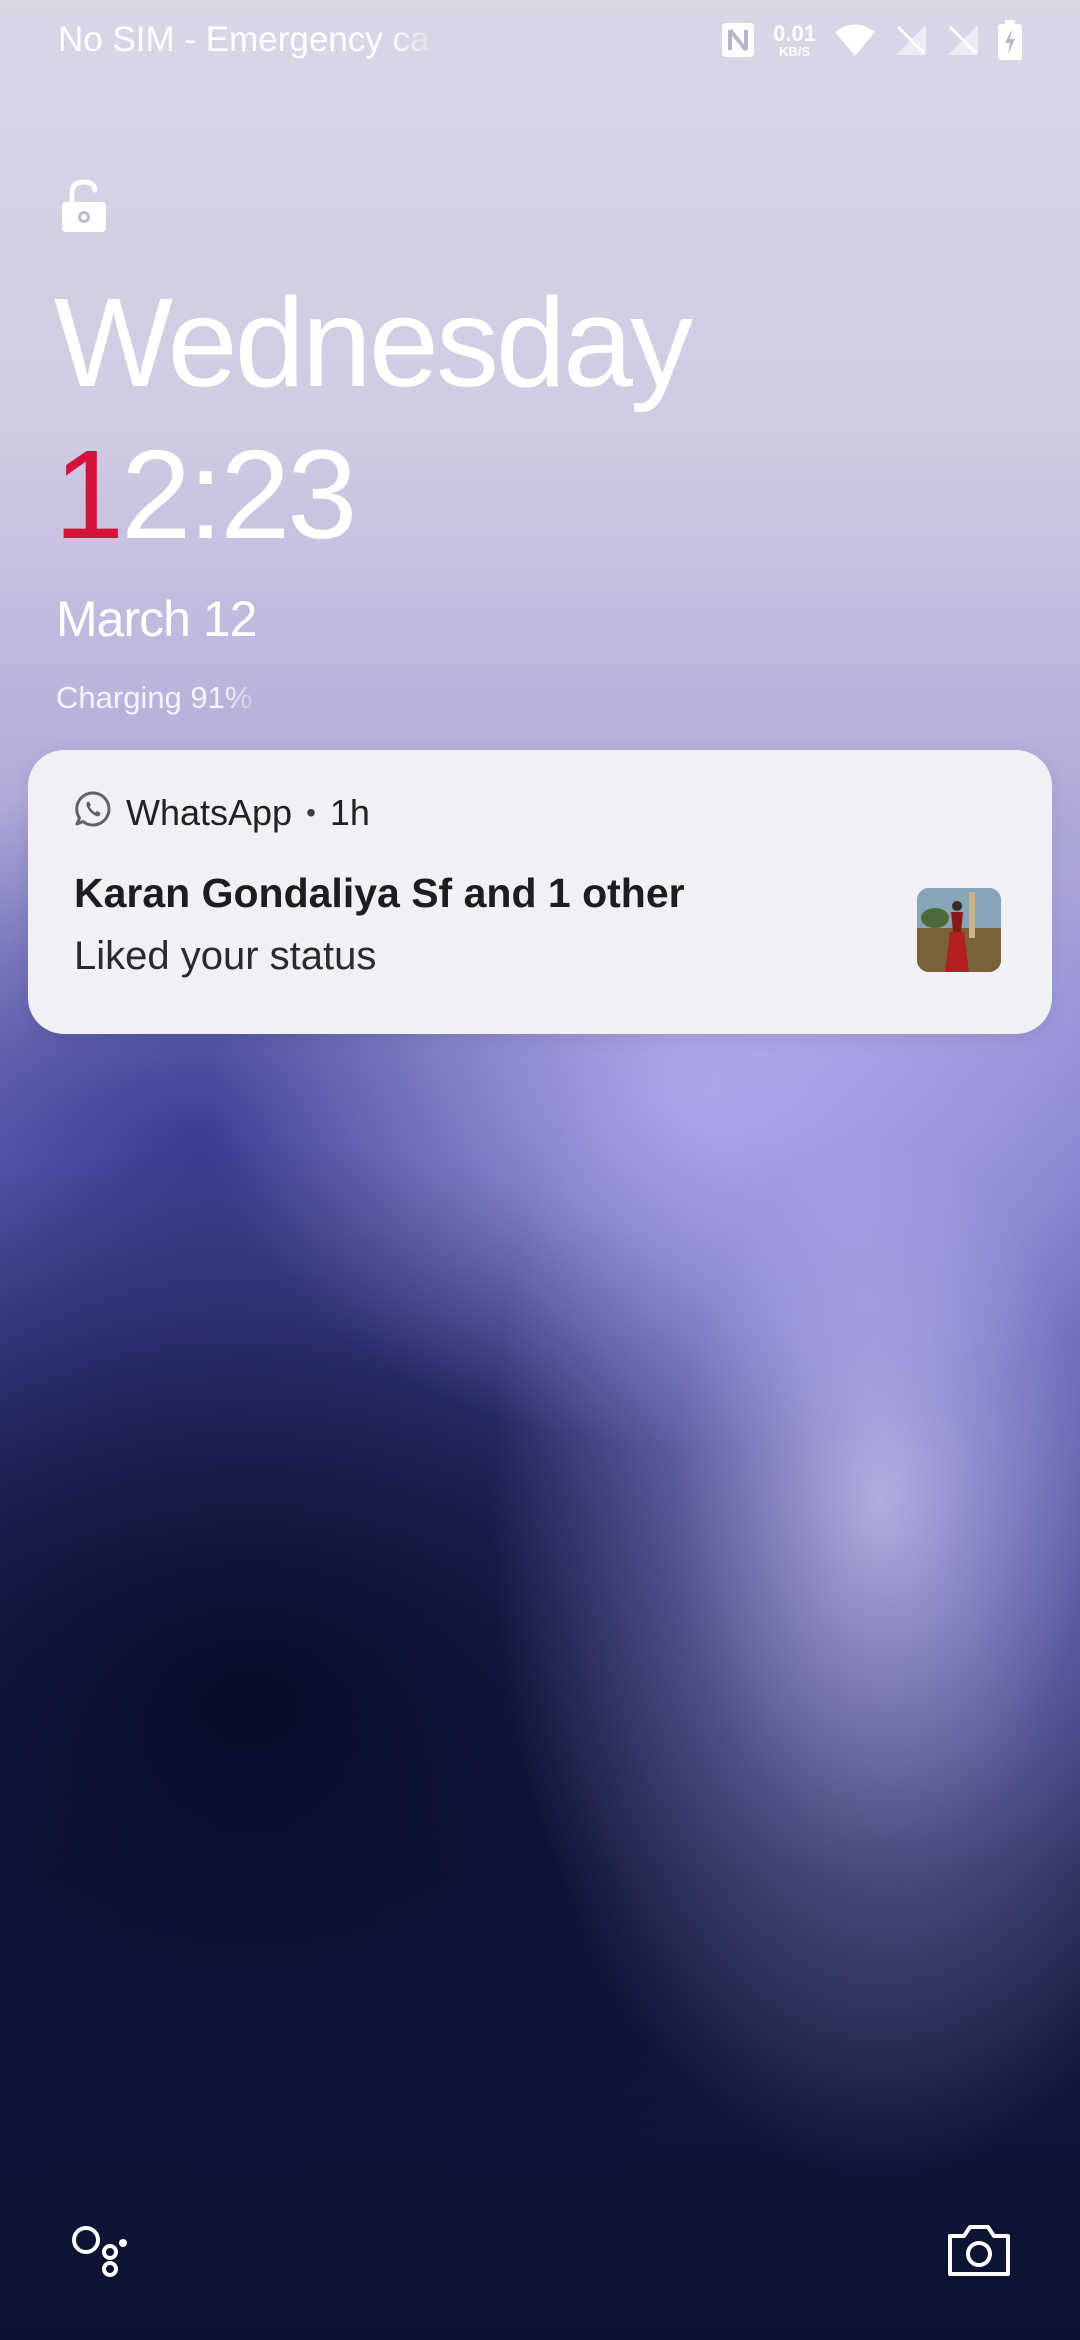 Image resolution: width=1080 pixels, height=2340 pixels. Describe the element at coordinates (738, 40) in the screenshot. I see `nfc-icon` at that location.